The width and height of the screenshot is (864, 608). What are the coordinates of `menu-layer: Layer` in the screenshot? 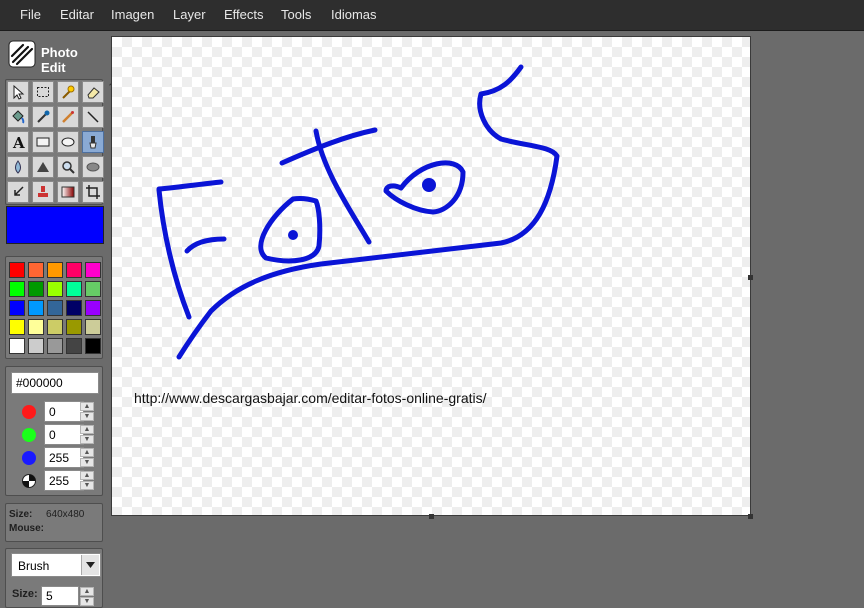 It's located at (189, 15).